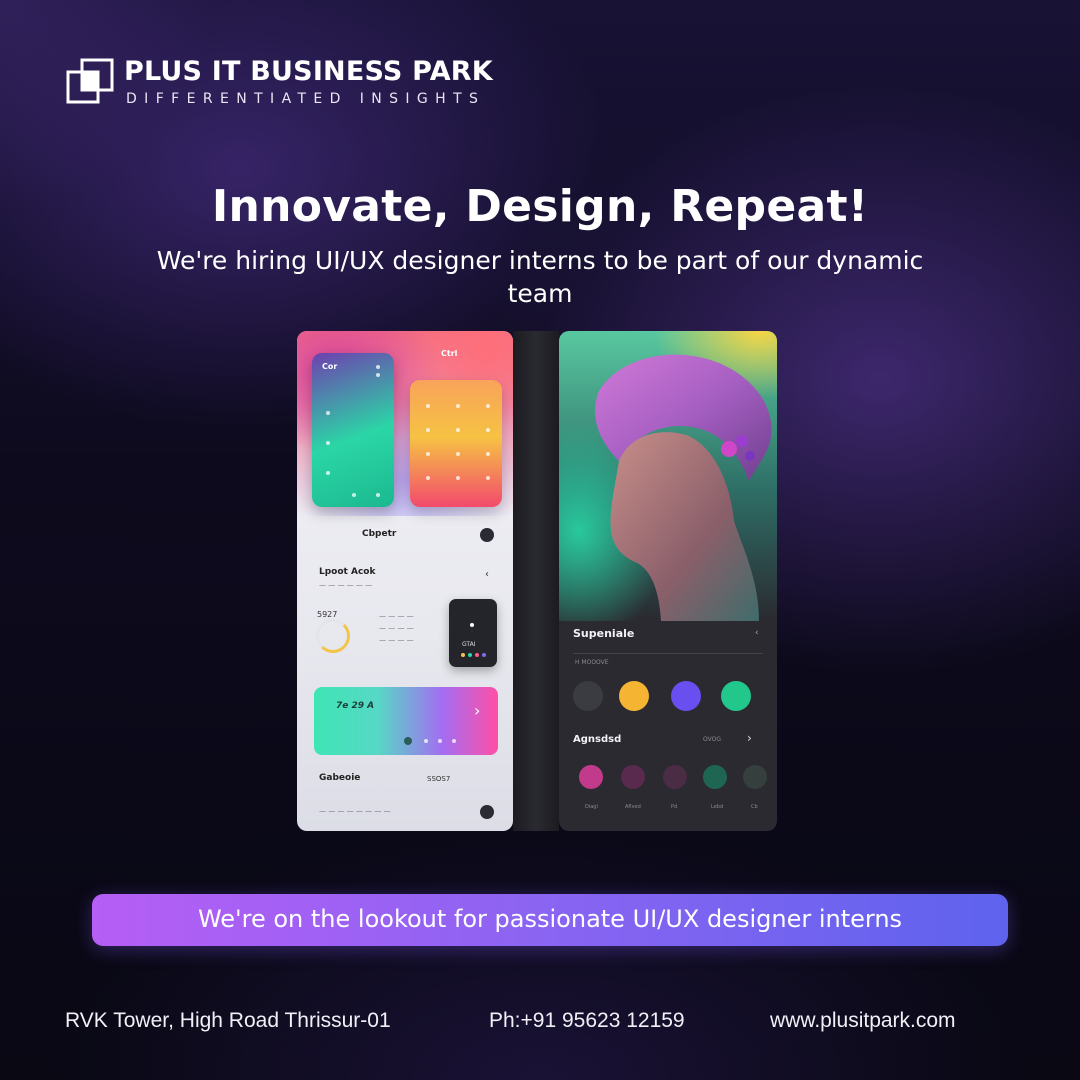 The image size is (1080, 1080). Describe the element at coordinates (333, 636) in the screenshot. I see `gauge-icon` at that location.